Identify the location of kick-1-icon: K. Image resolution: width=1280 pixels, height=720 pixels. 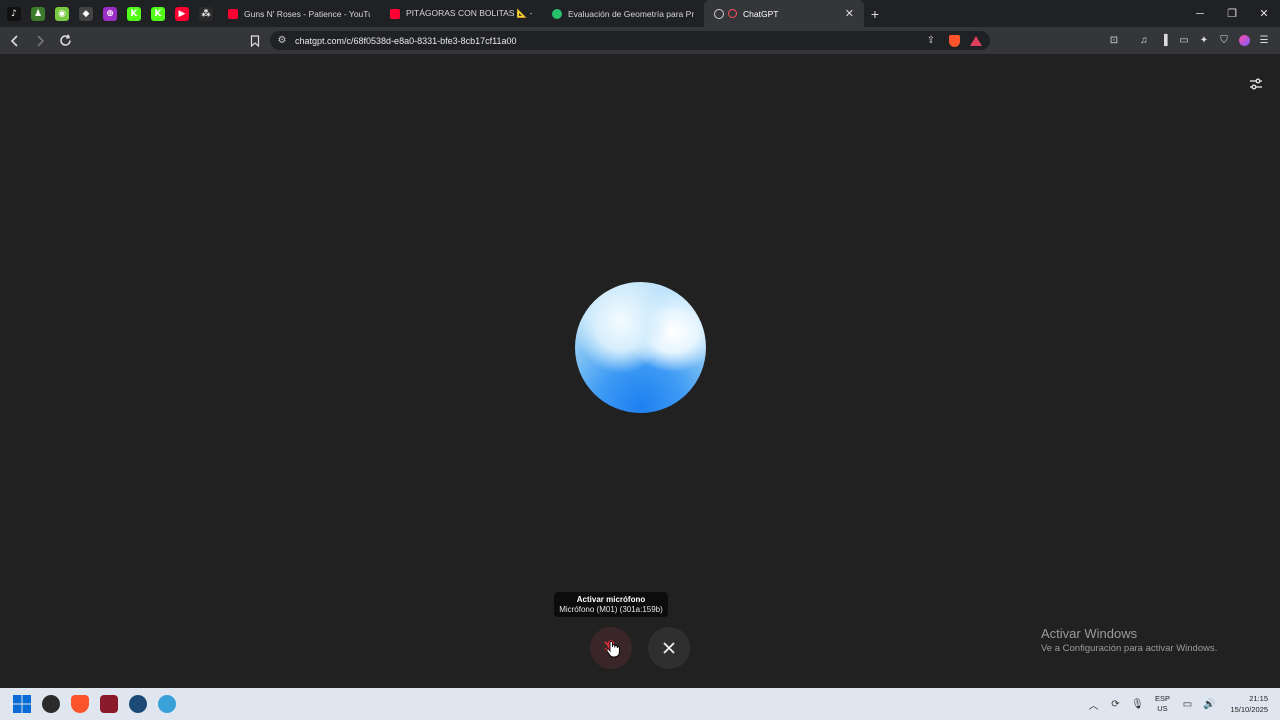
(134, 13).